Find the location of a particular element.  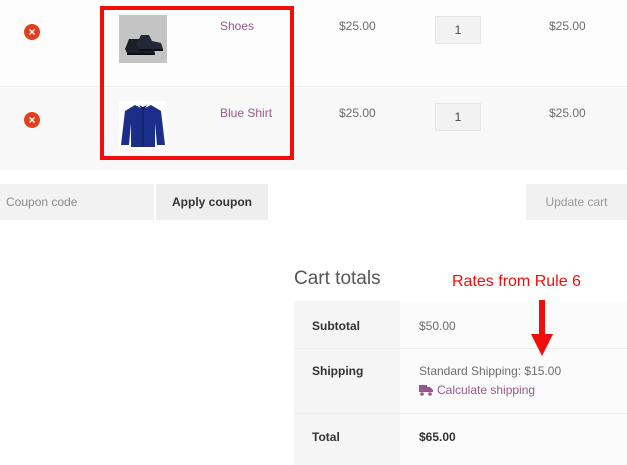

annotation-text: Rates from Rule 6 is located at coordinates (516, 281).